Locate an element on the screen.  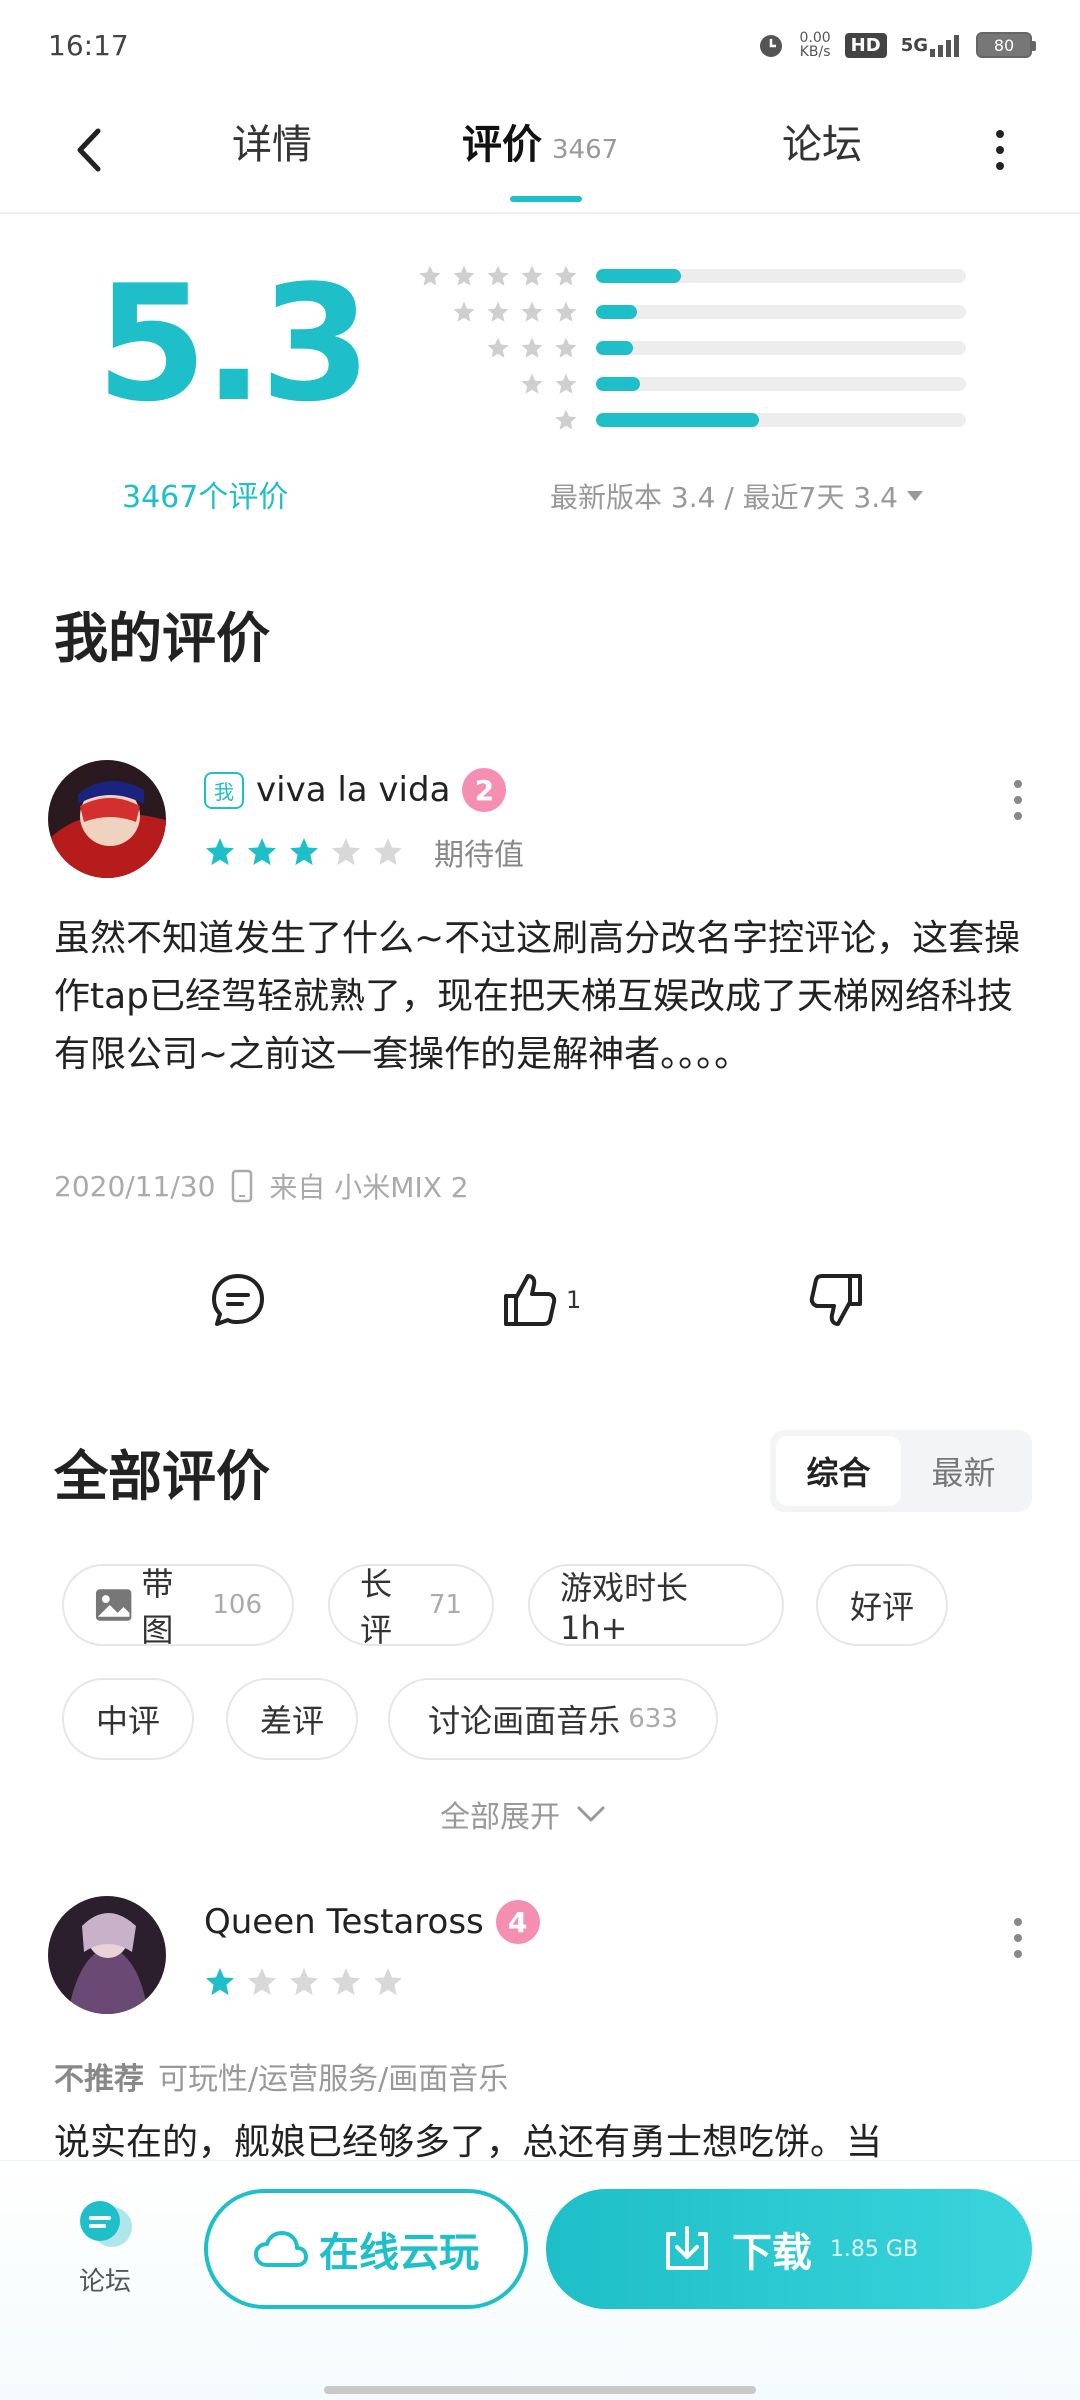
download-icon is located at coordinates (686, 2248).